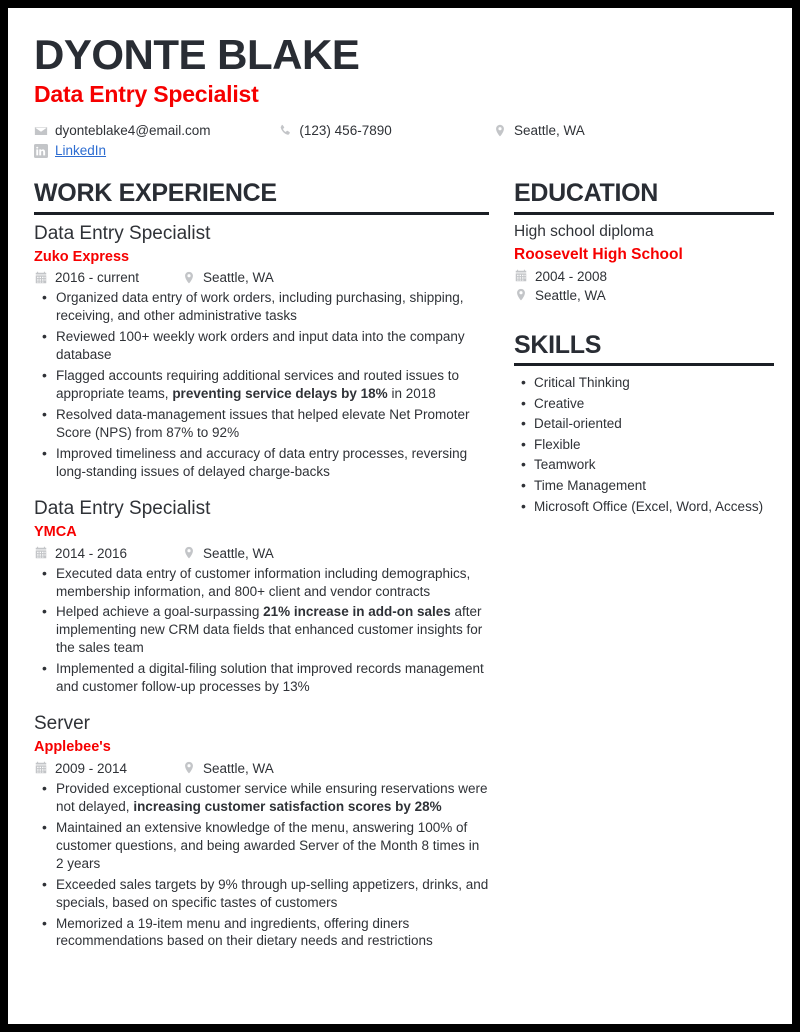 The height and width of the screenshot is (1032, 800). Describe the element at coordinates (586, 193) in the screenshot. I see `section-heading-education: EDUCATION` at that location.